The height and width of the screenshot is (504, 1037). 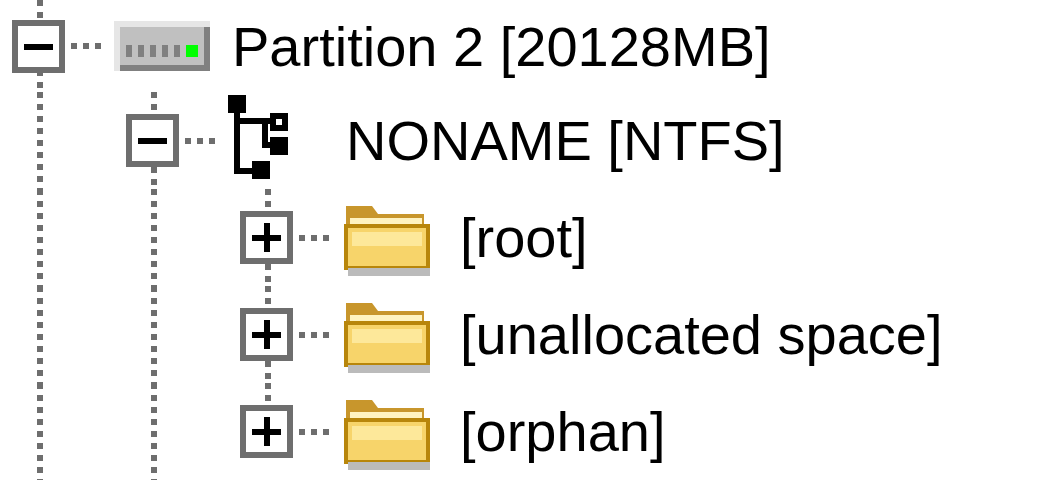 I want to click on node-label: Partition 2 [20128MB], so click(x=501, y=46).